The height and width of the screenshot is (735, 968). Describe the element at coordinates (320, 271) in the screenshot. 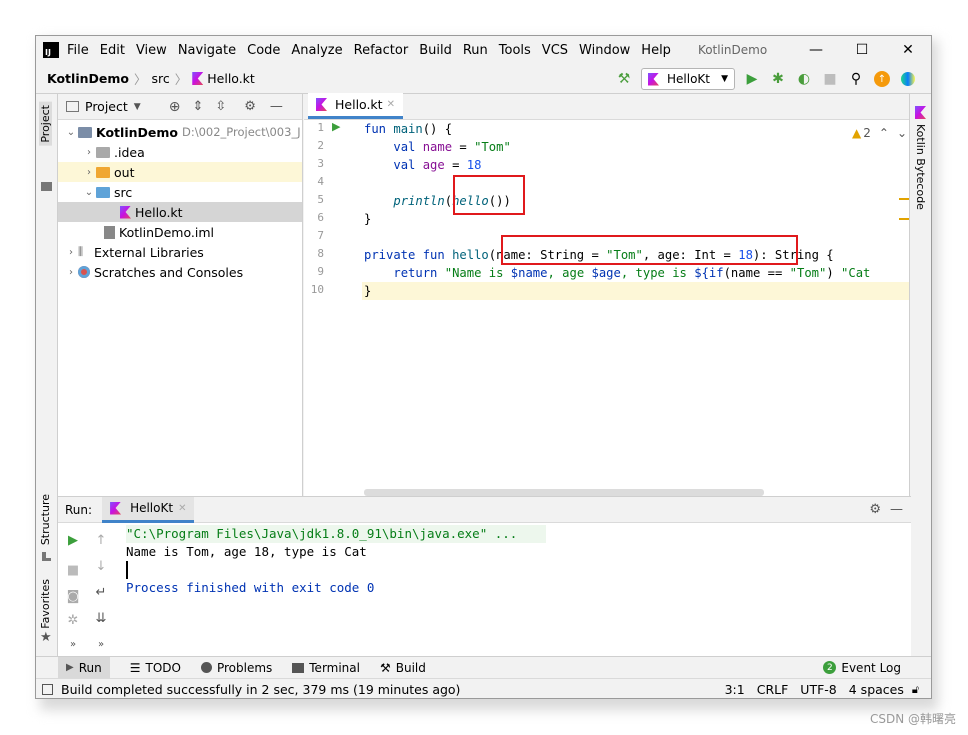

I see `line-number: 9` at that location.